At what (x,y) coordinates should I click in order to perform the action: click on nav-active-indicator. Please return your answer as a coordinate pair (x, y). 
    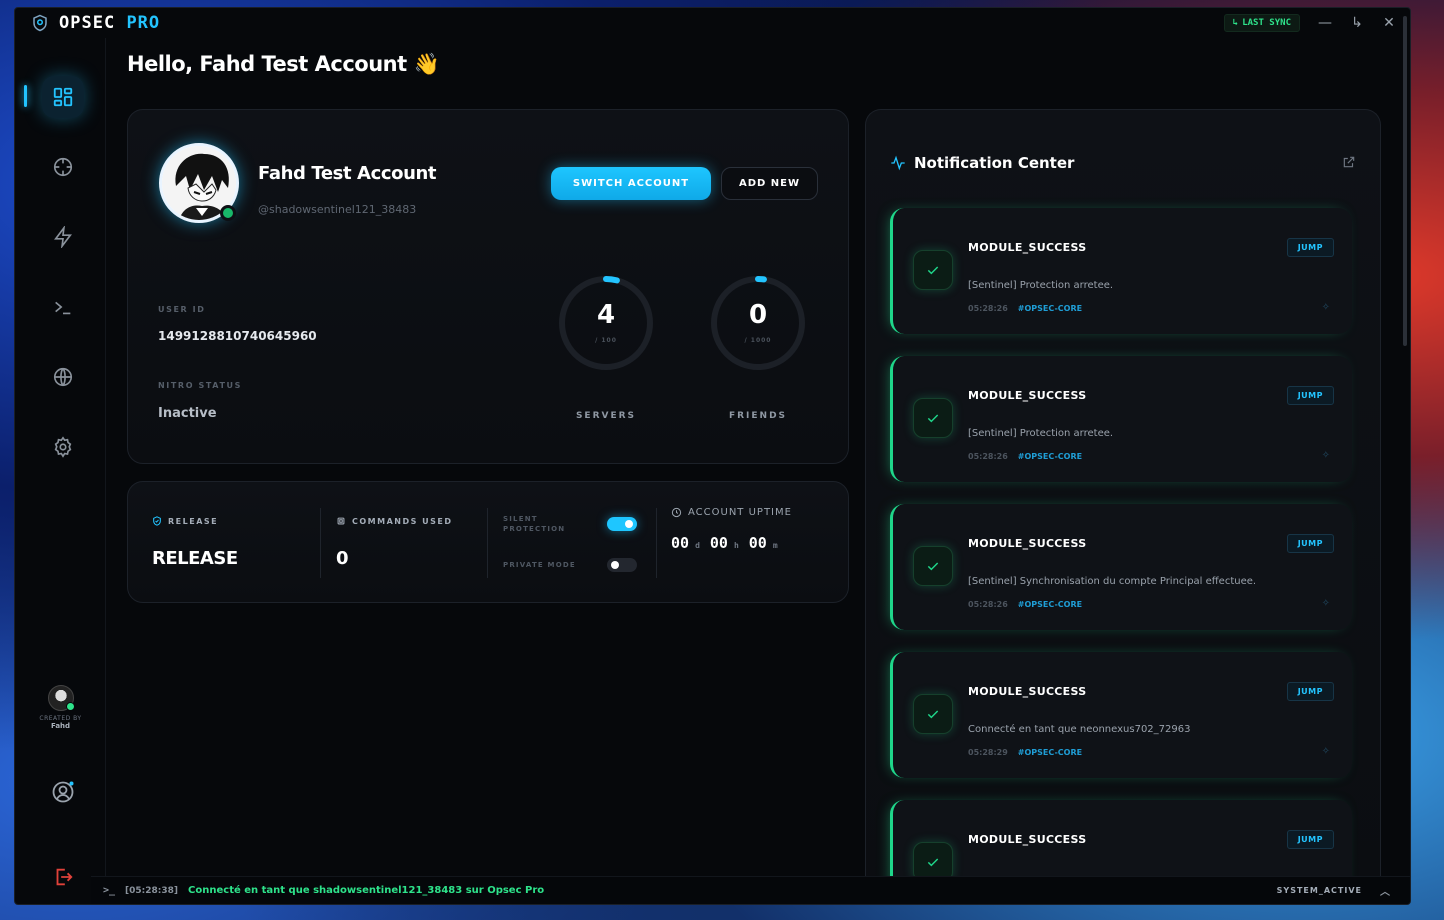
    Looking at the image, I should click on (25, 96).